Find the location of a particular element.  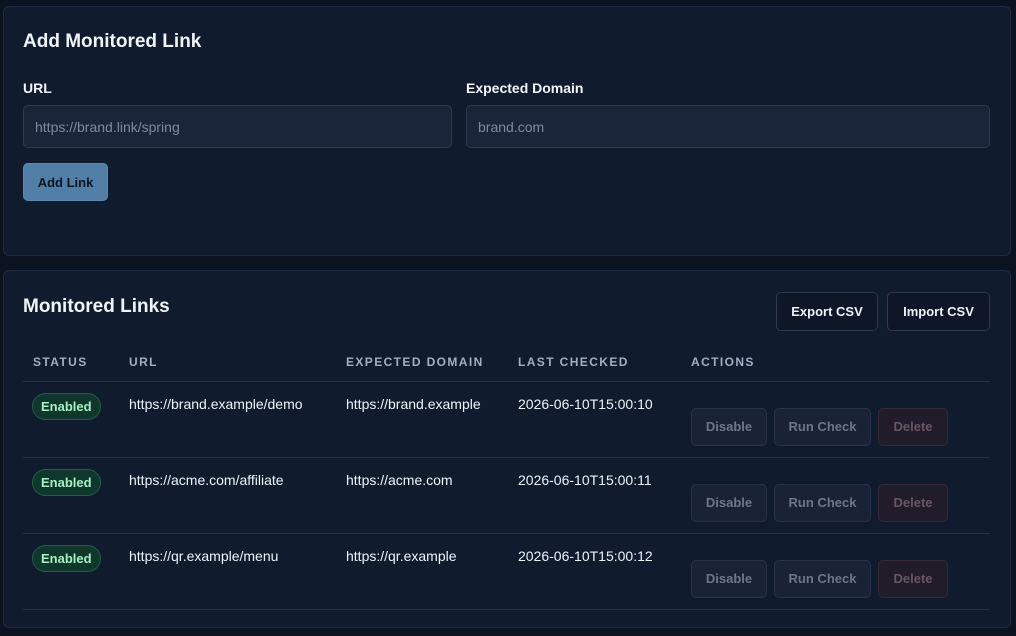

row-last-checked: 2026-06-10T15:00:11 is located at coordinates (604, 495).